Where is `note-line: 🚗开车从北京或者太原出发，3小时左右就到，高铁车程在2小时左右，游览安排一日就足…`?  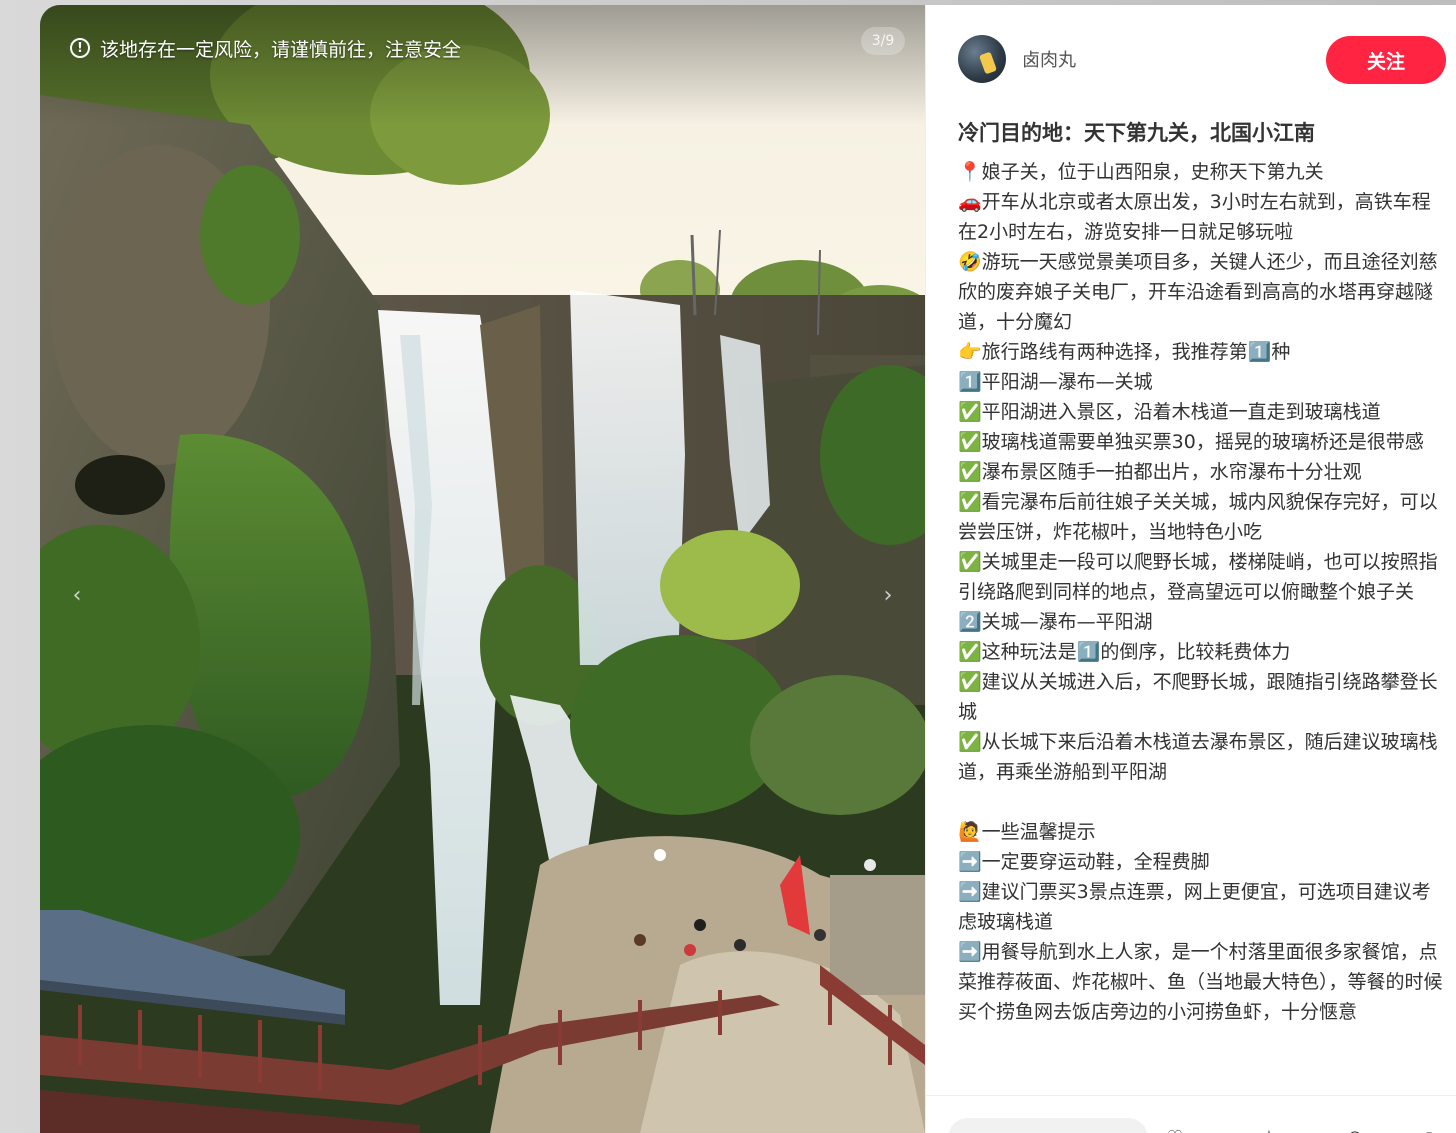
note-line: 🚗开车从北京或者太原出发，3小时左右就到，高铁车程在2小时左右，游览安排一日就足… is located at coordinates (1194, 217).